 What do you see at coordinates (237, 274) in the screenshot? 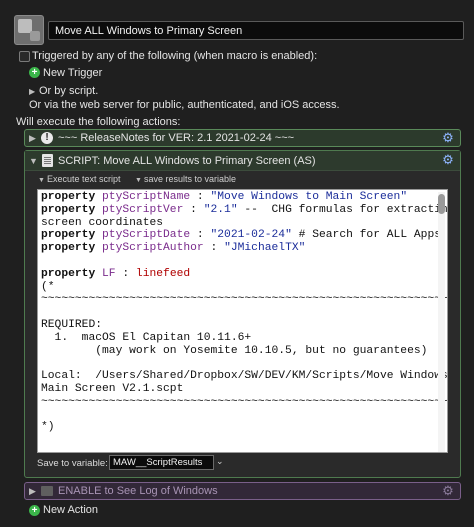
I see `code-line: property LF : linefeed` at bounding box center [237, 274].